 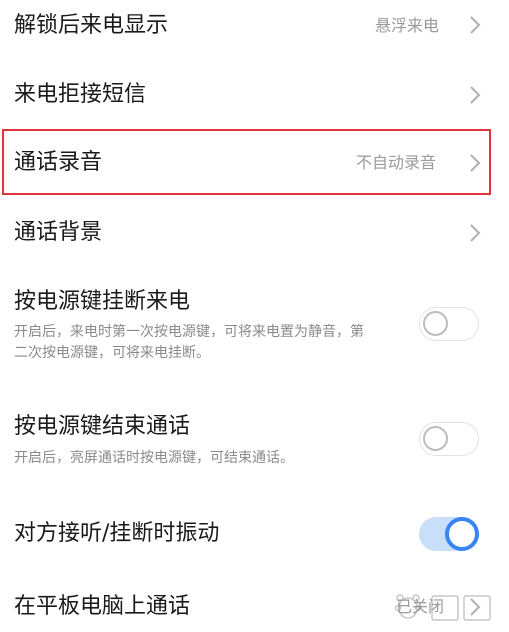 What do you see at coordinates (396, 162) in the screenshot?
I see `call-recording-value: 不自动录音` at bounding box center [396, 162].